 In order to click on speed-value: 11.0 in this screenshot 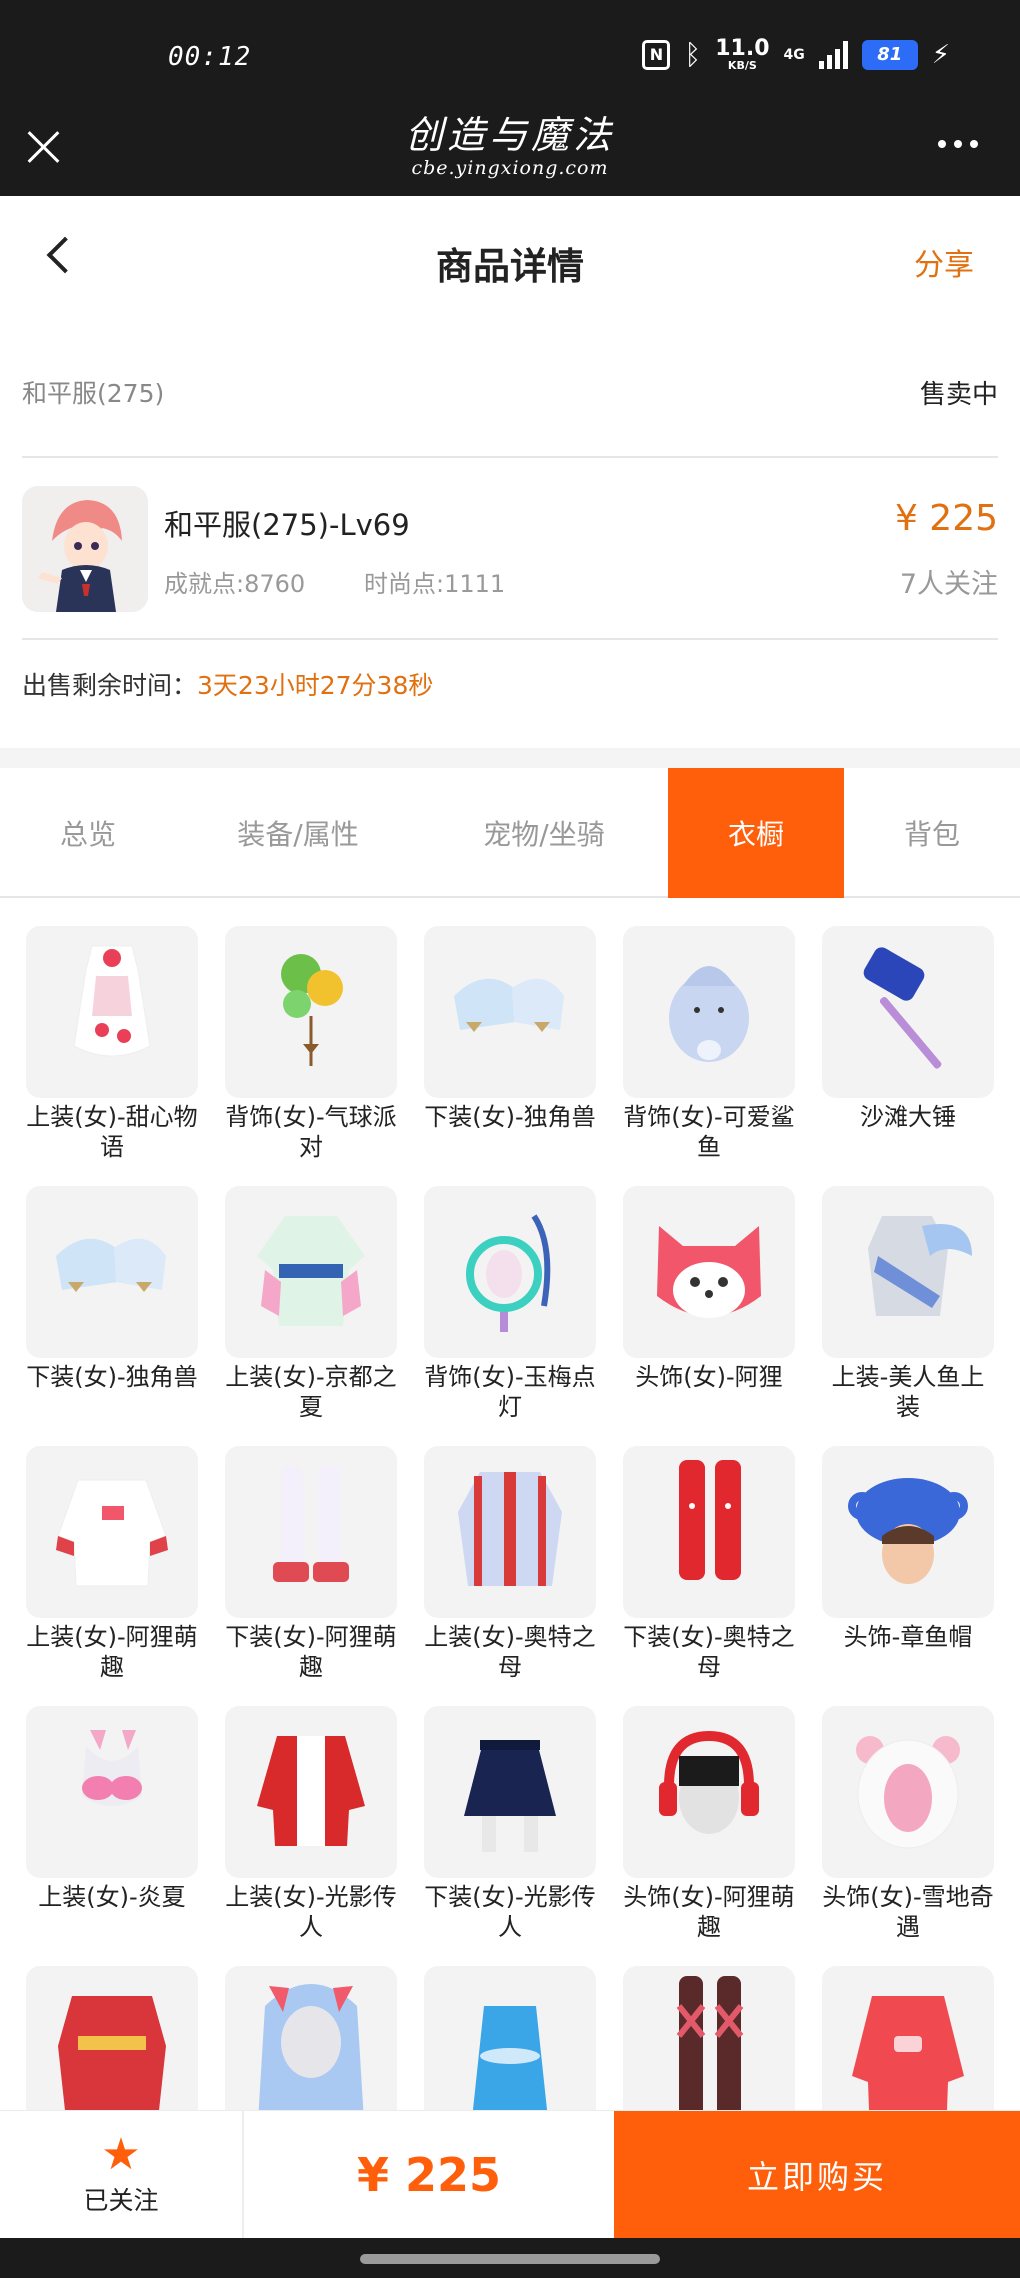, I will do `click(742, 48)`.